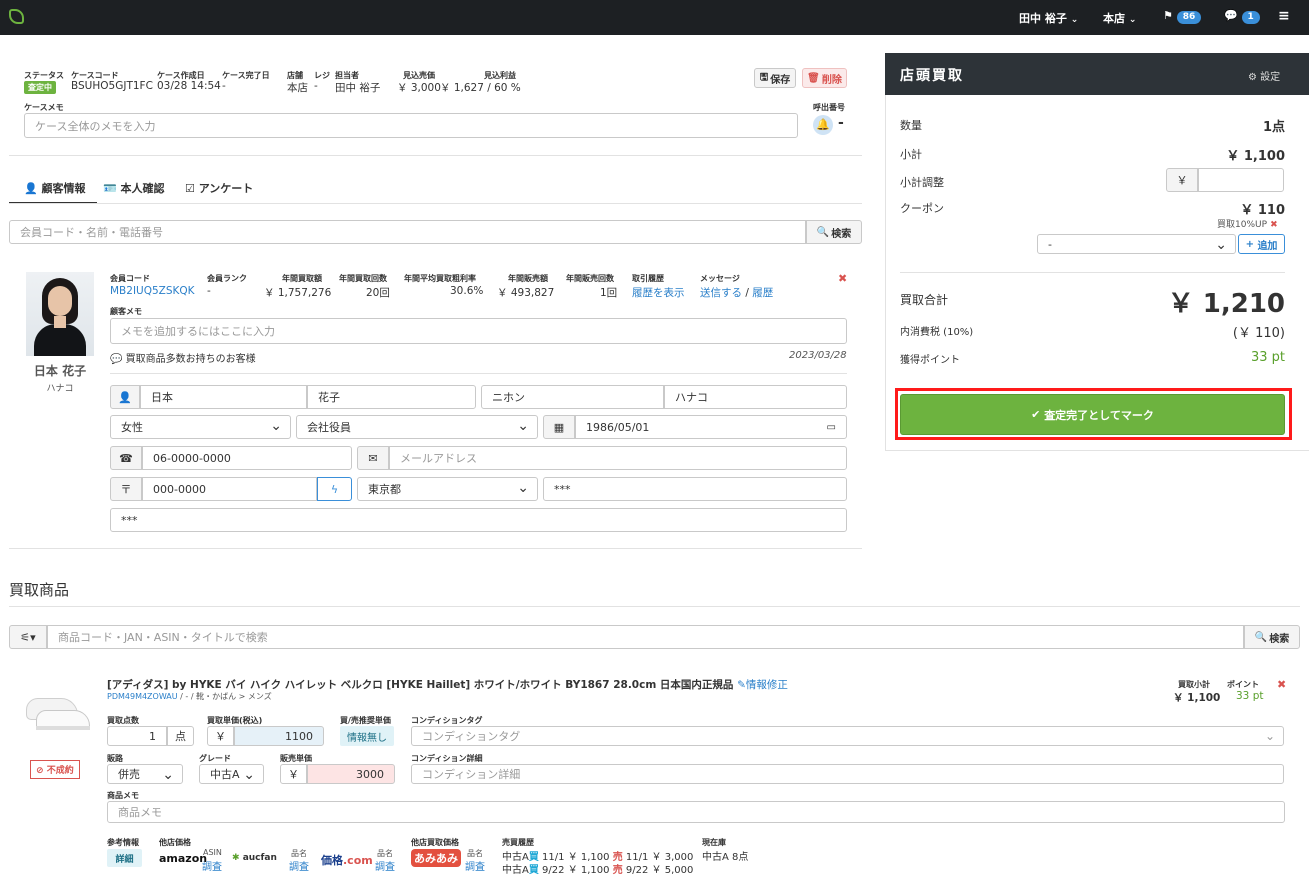 Image resolution: width=1309 pixels, height=888 pixels. I want to click on add-coupon-button: + 追加, so click(1261, 244).